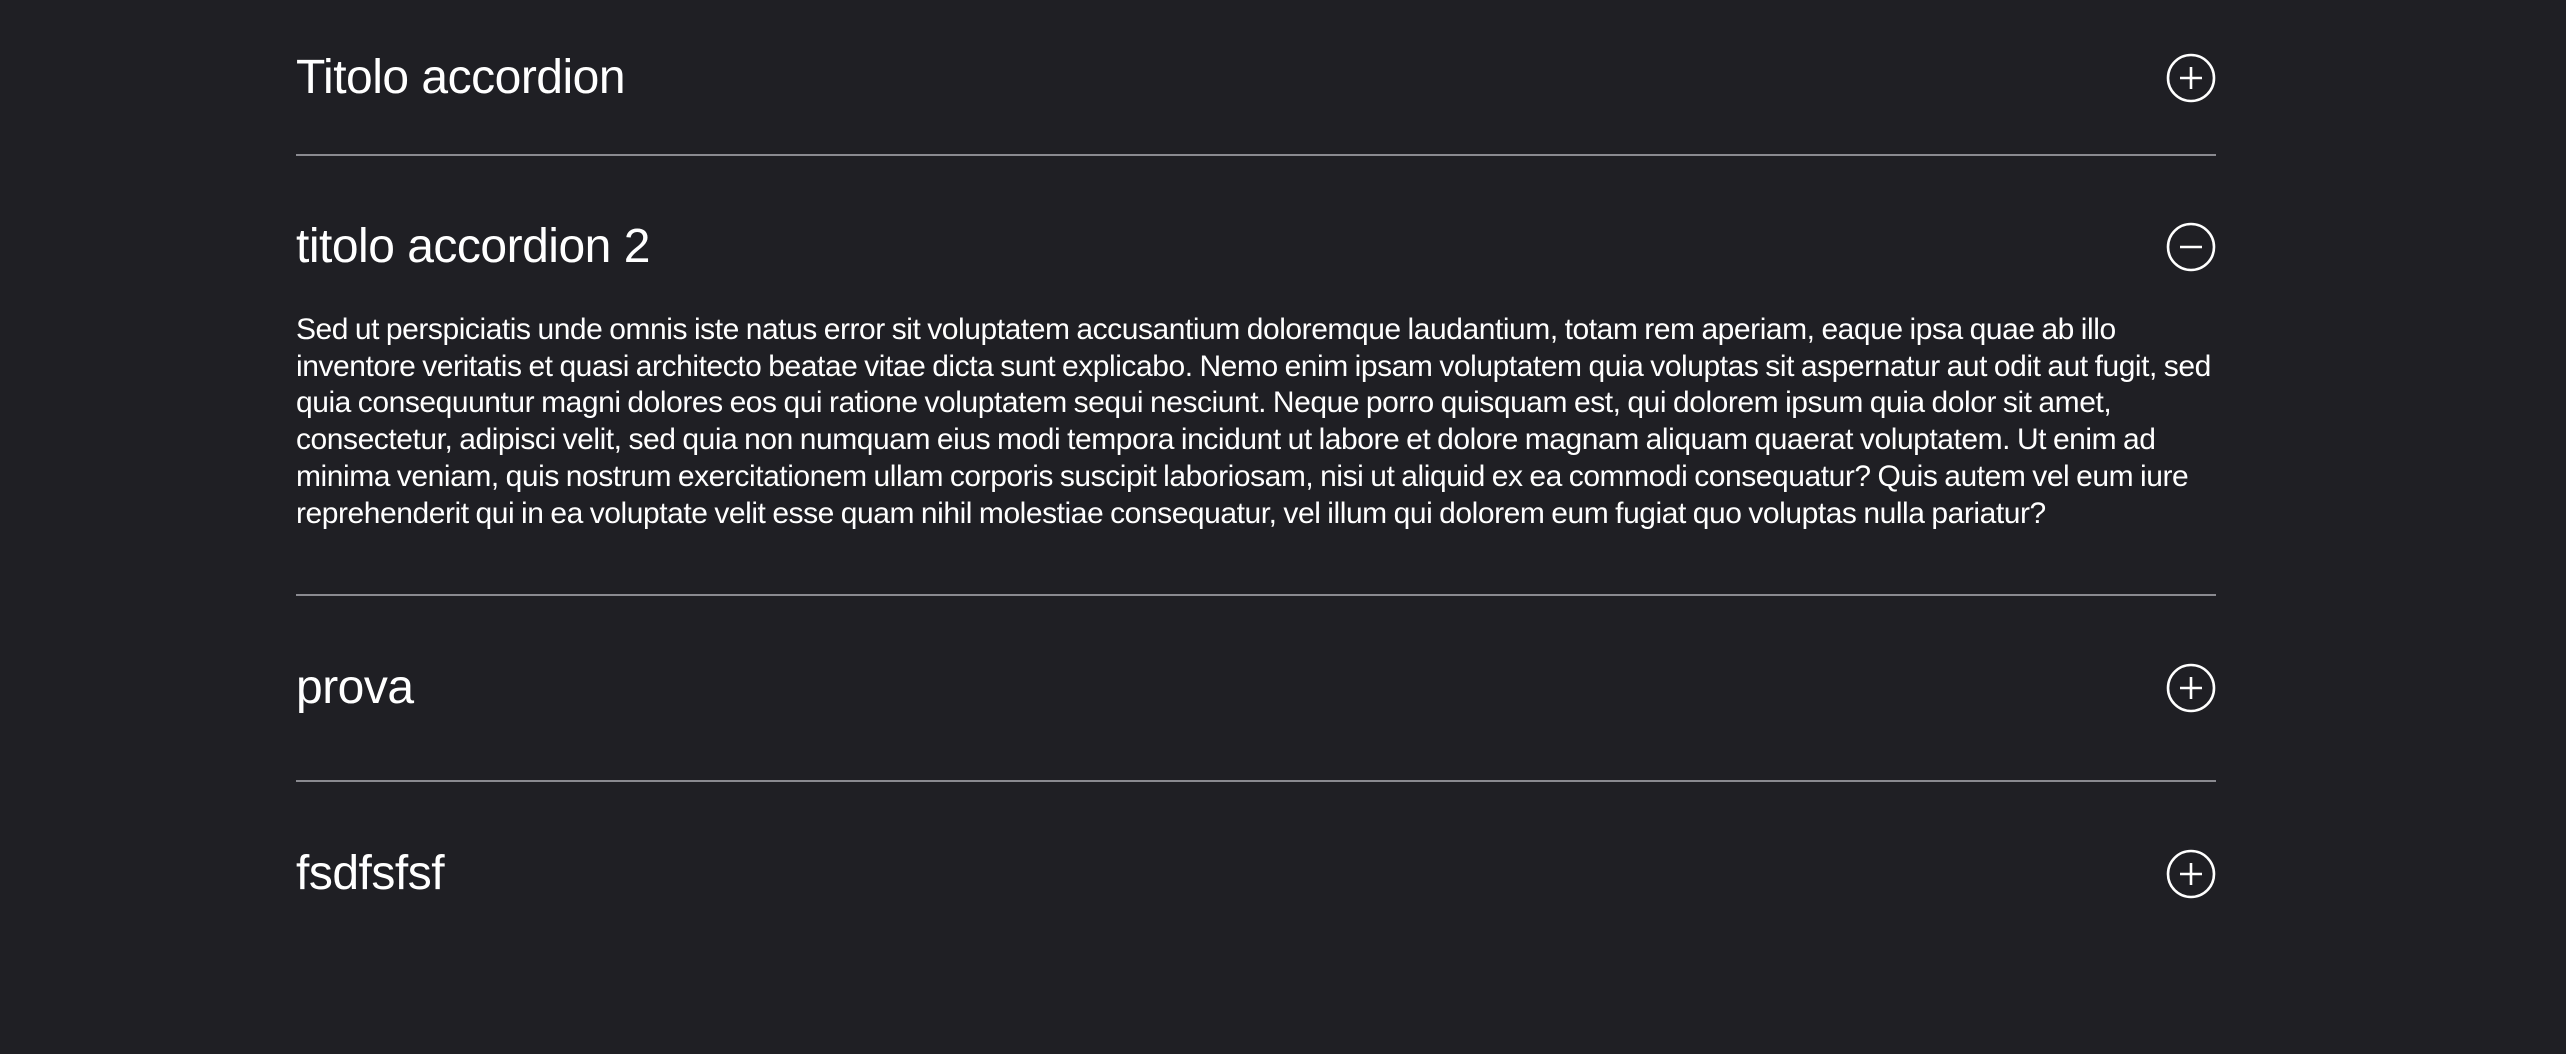  I want to click on accordion-title-1: Titolo accordion, so click(461, 77).